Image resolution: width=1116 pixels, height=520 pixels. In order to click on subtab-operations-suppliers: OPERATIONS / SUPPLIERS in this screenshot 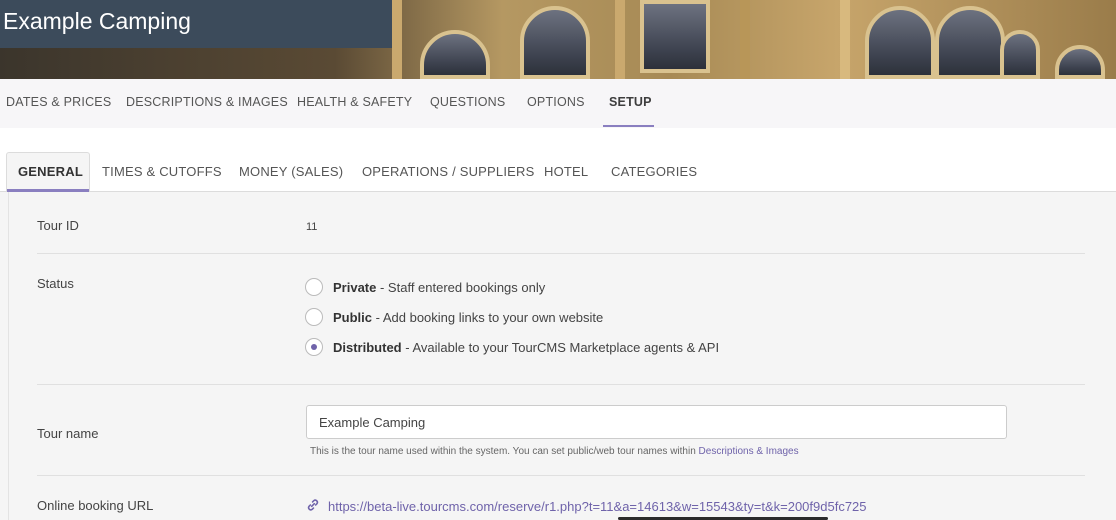, I will do `click(448, 171)`.